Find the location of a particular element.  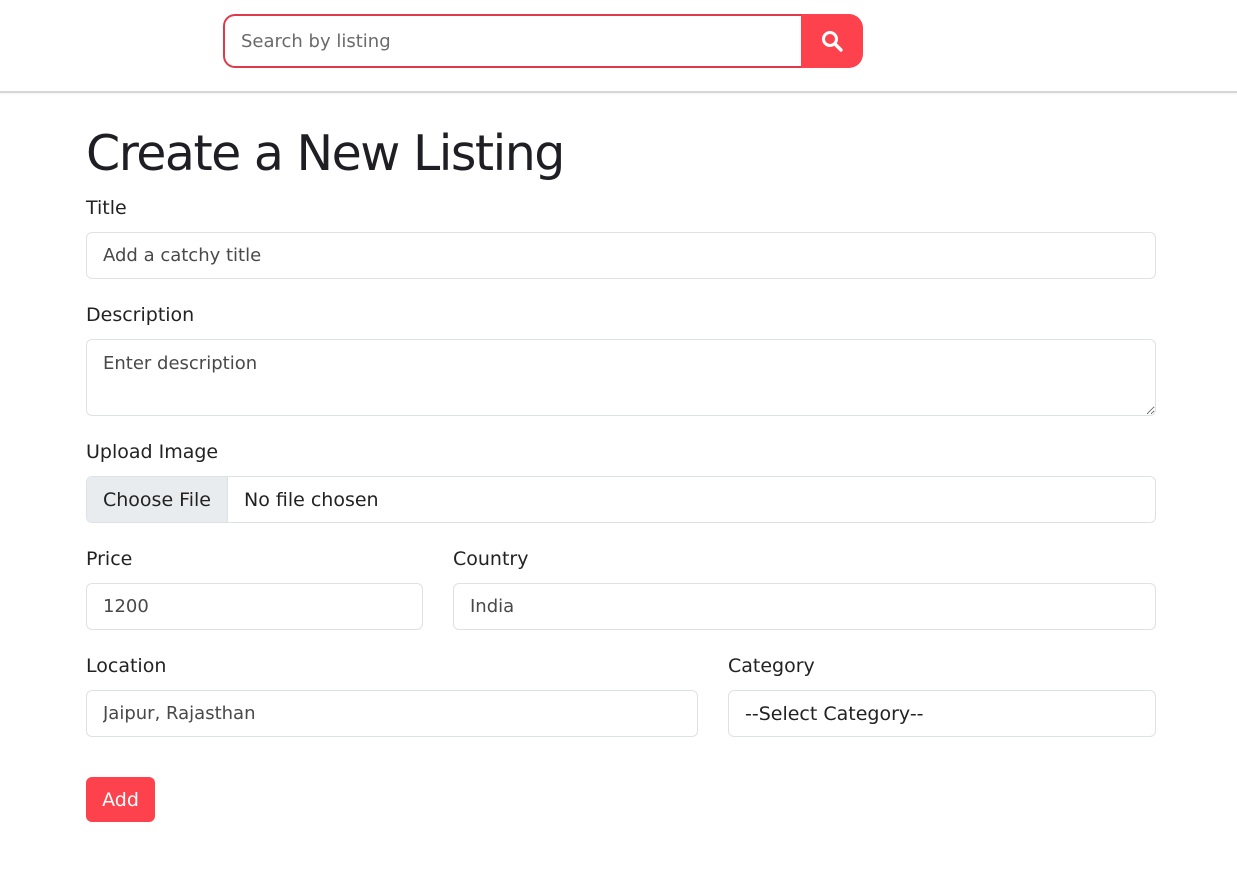

location-input is located at coordinates (392, 713).